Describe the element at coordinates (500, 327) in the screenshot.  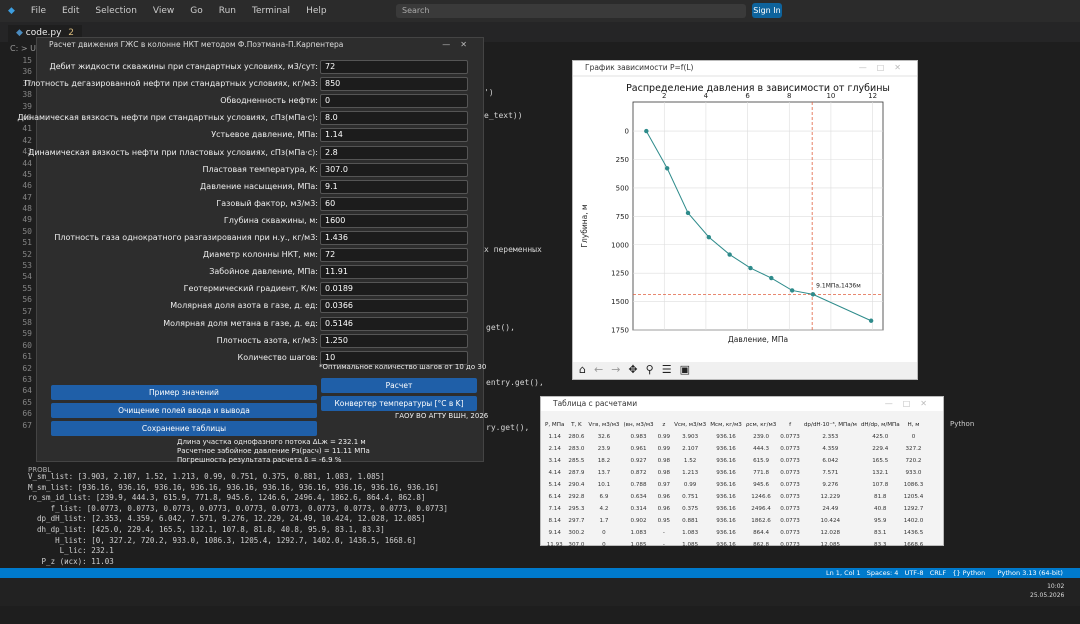
I see `code-fragment: get(),` at that location.